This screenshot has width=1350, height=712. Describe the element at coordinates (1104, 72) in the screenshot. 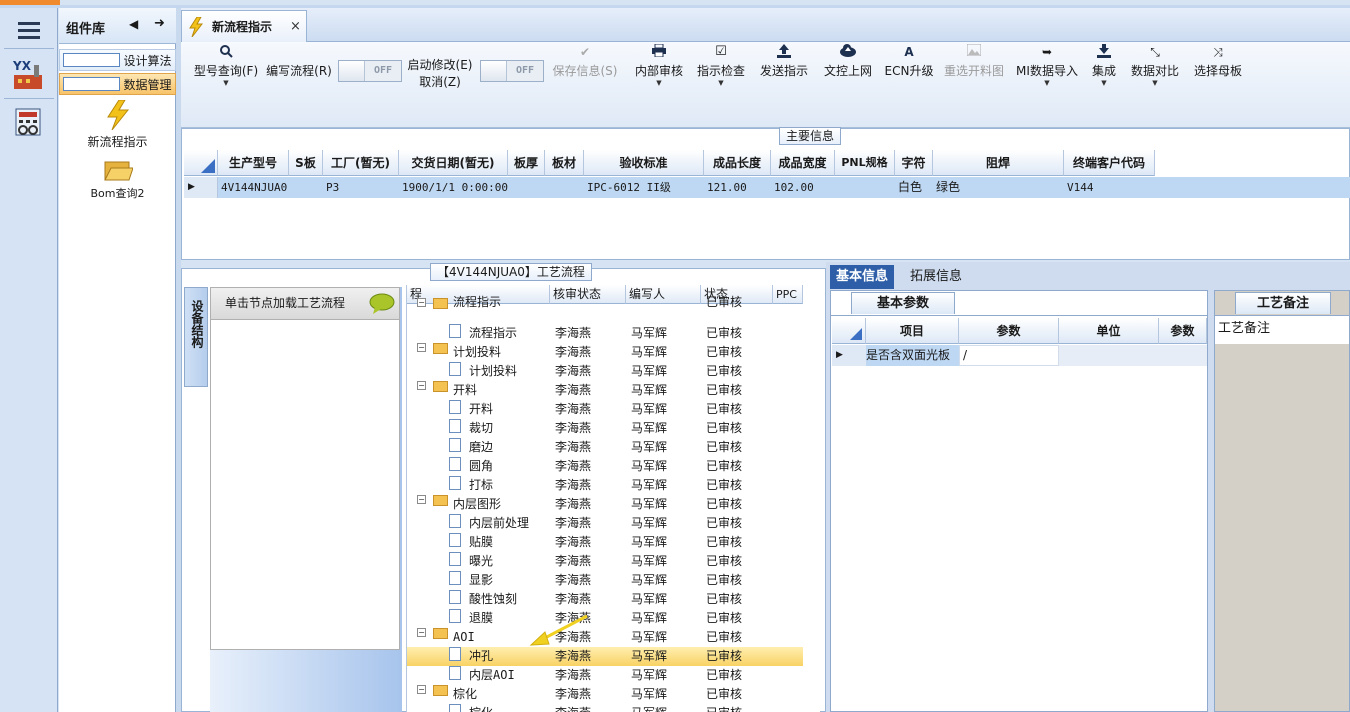

I see `integrate-button: 集成 ▼` at that location.